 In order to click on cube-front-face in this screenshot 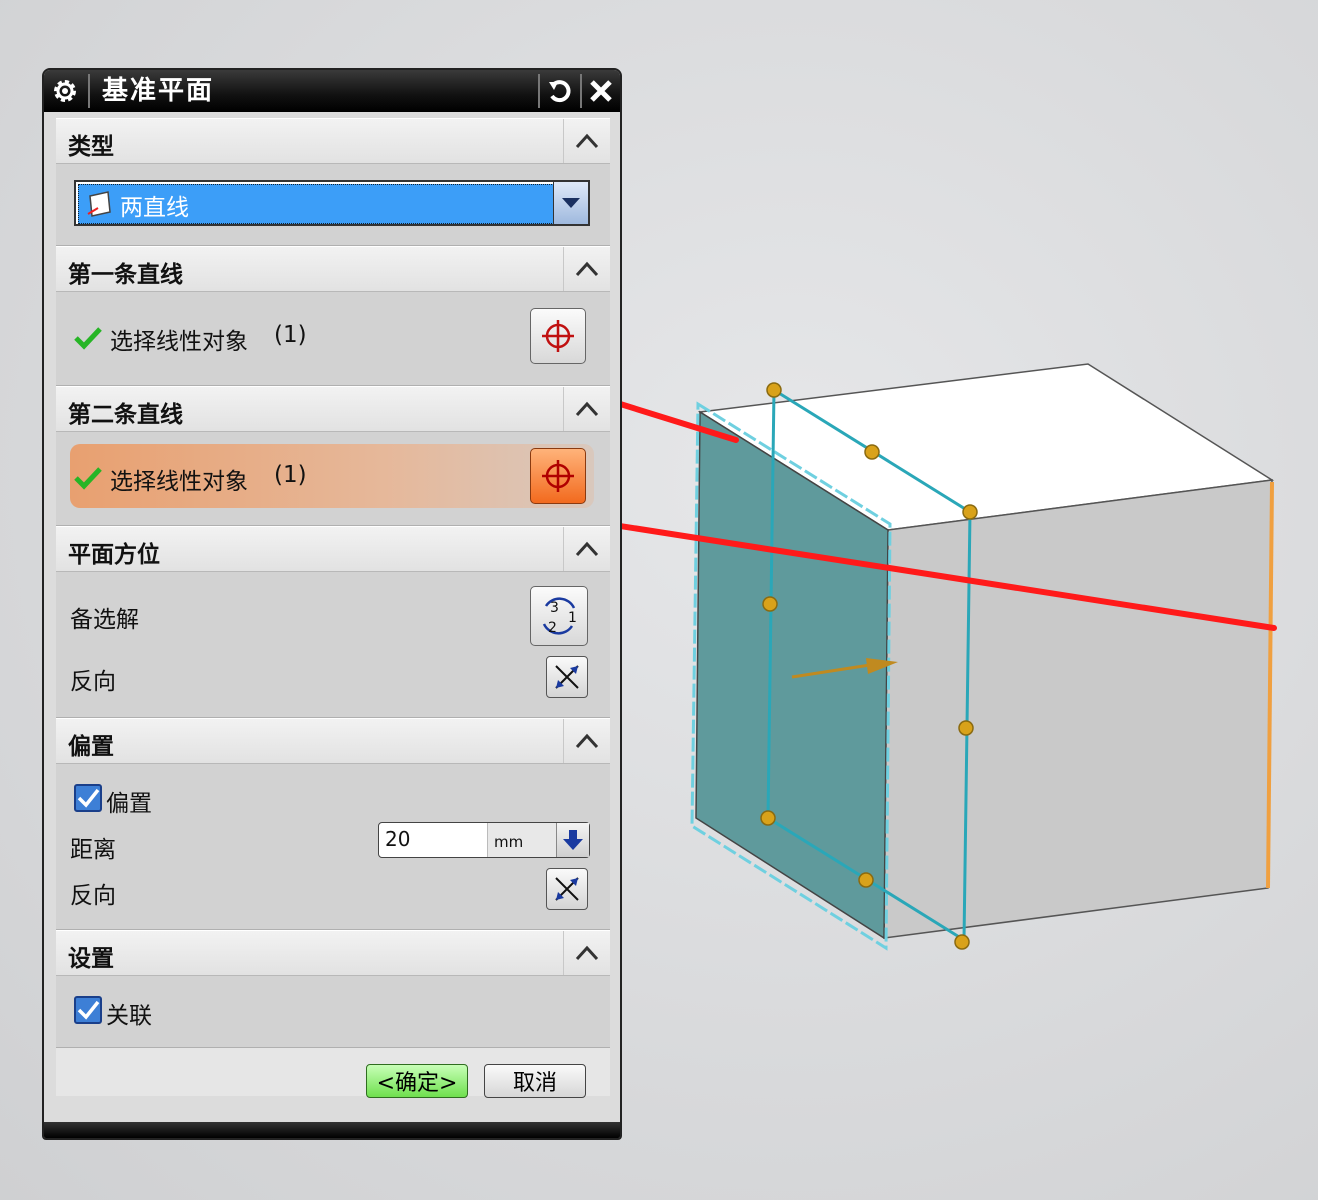, I will do `click(1078, 709)`.